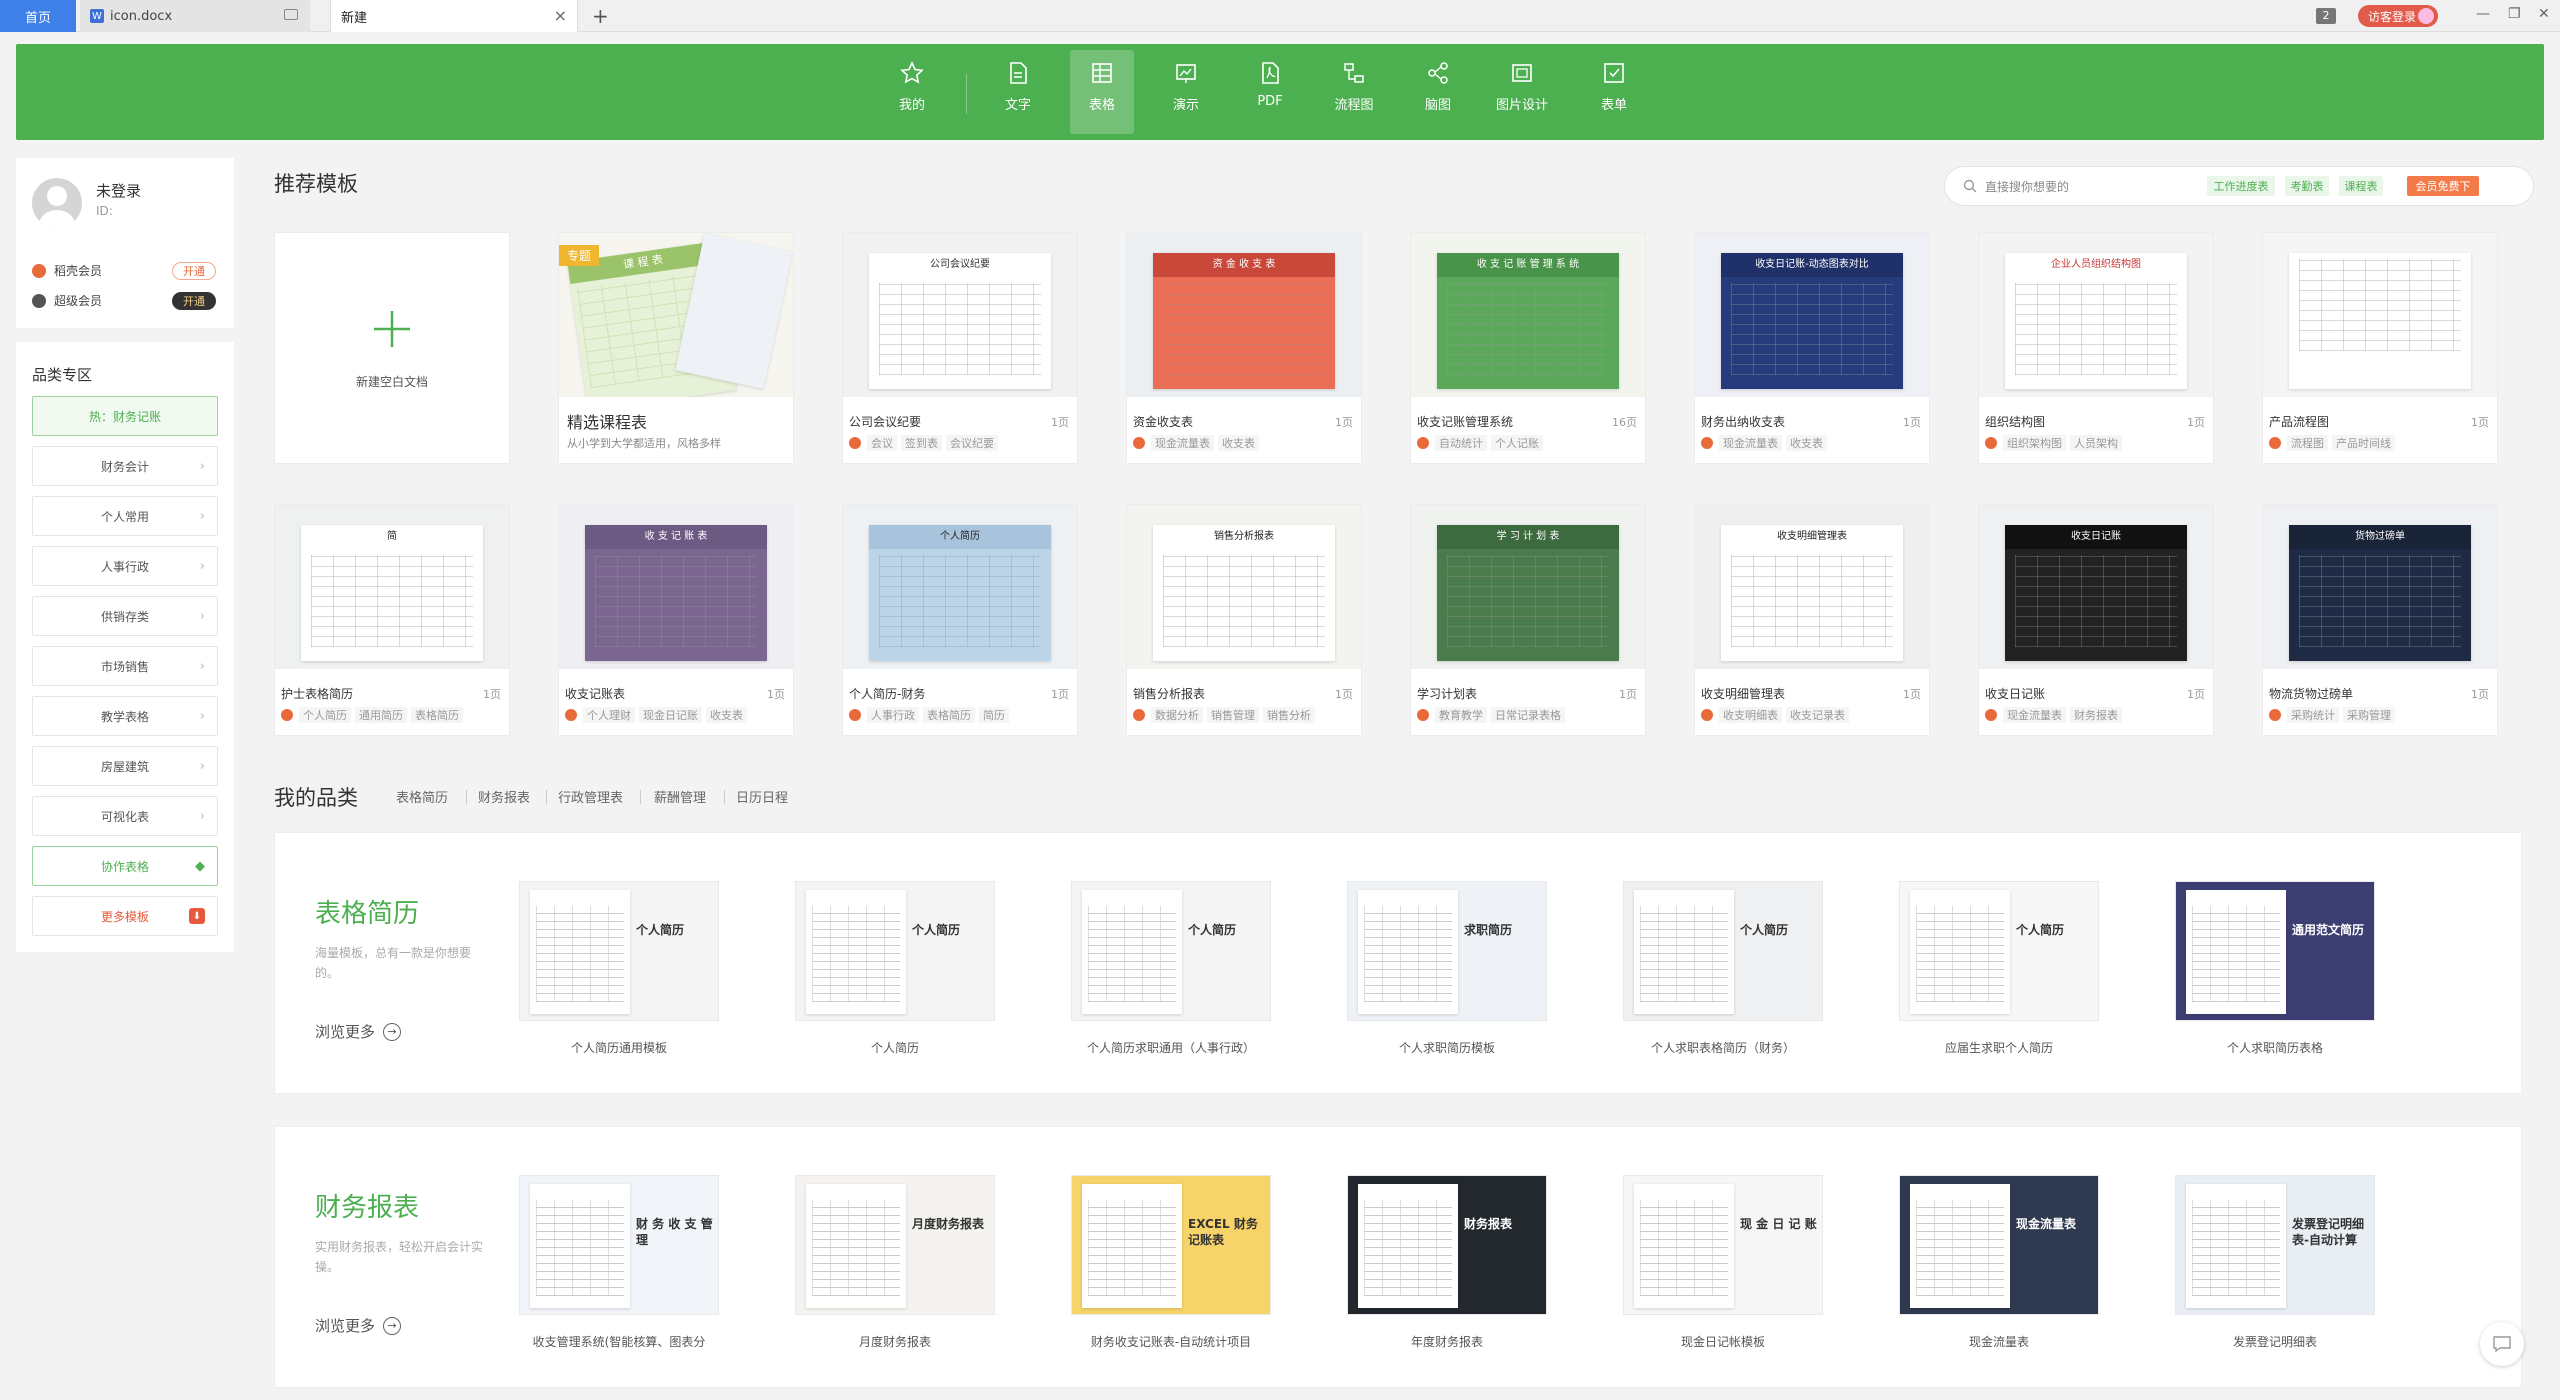 Image resolution: width=2560 pixels, height=1400 pixels. What do you see at coordinates (454, 16) in the screenshot?
I see `tab-new: 新建 ×` at bounding box center [454, 16].